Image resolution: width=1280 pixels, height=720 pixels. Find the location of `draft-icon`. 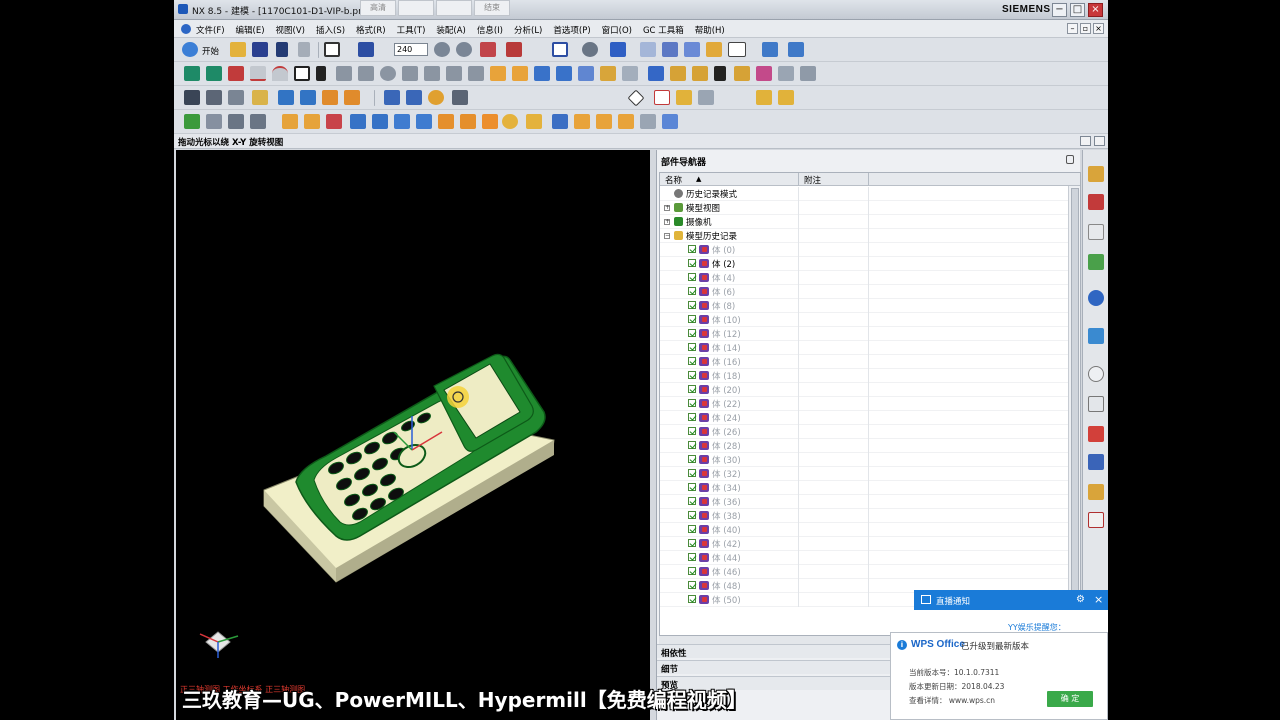

draft-icon is located at coordinates (630, 73).